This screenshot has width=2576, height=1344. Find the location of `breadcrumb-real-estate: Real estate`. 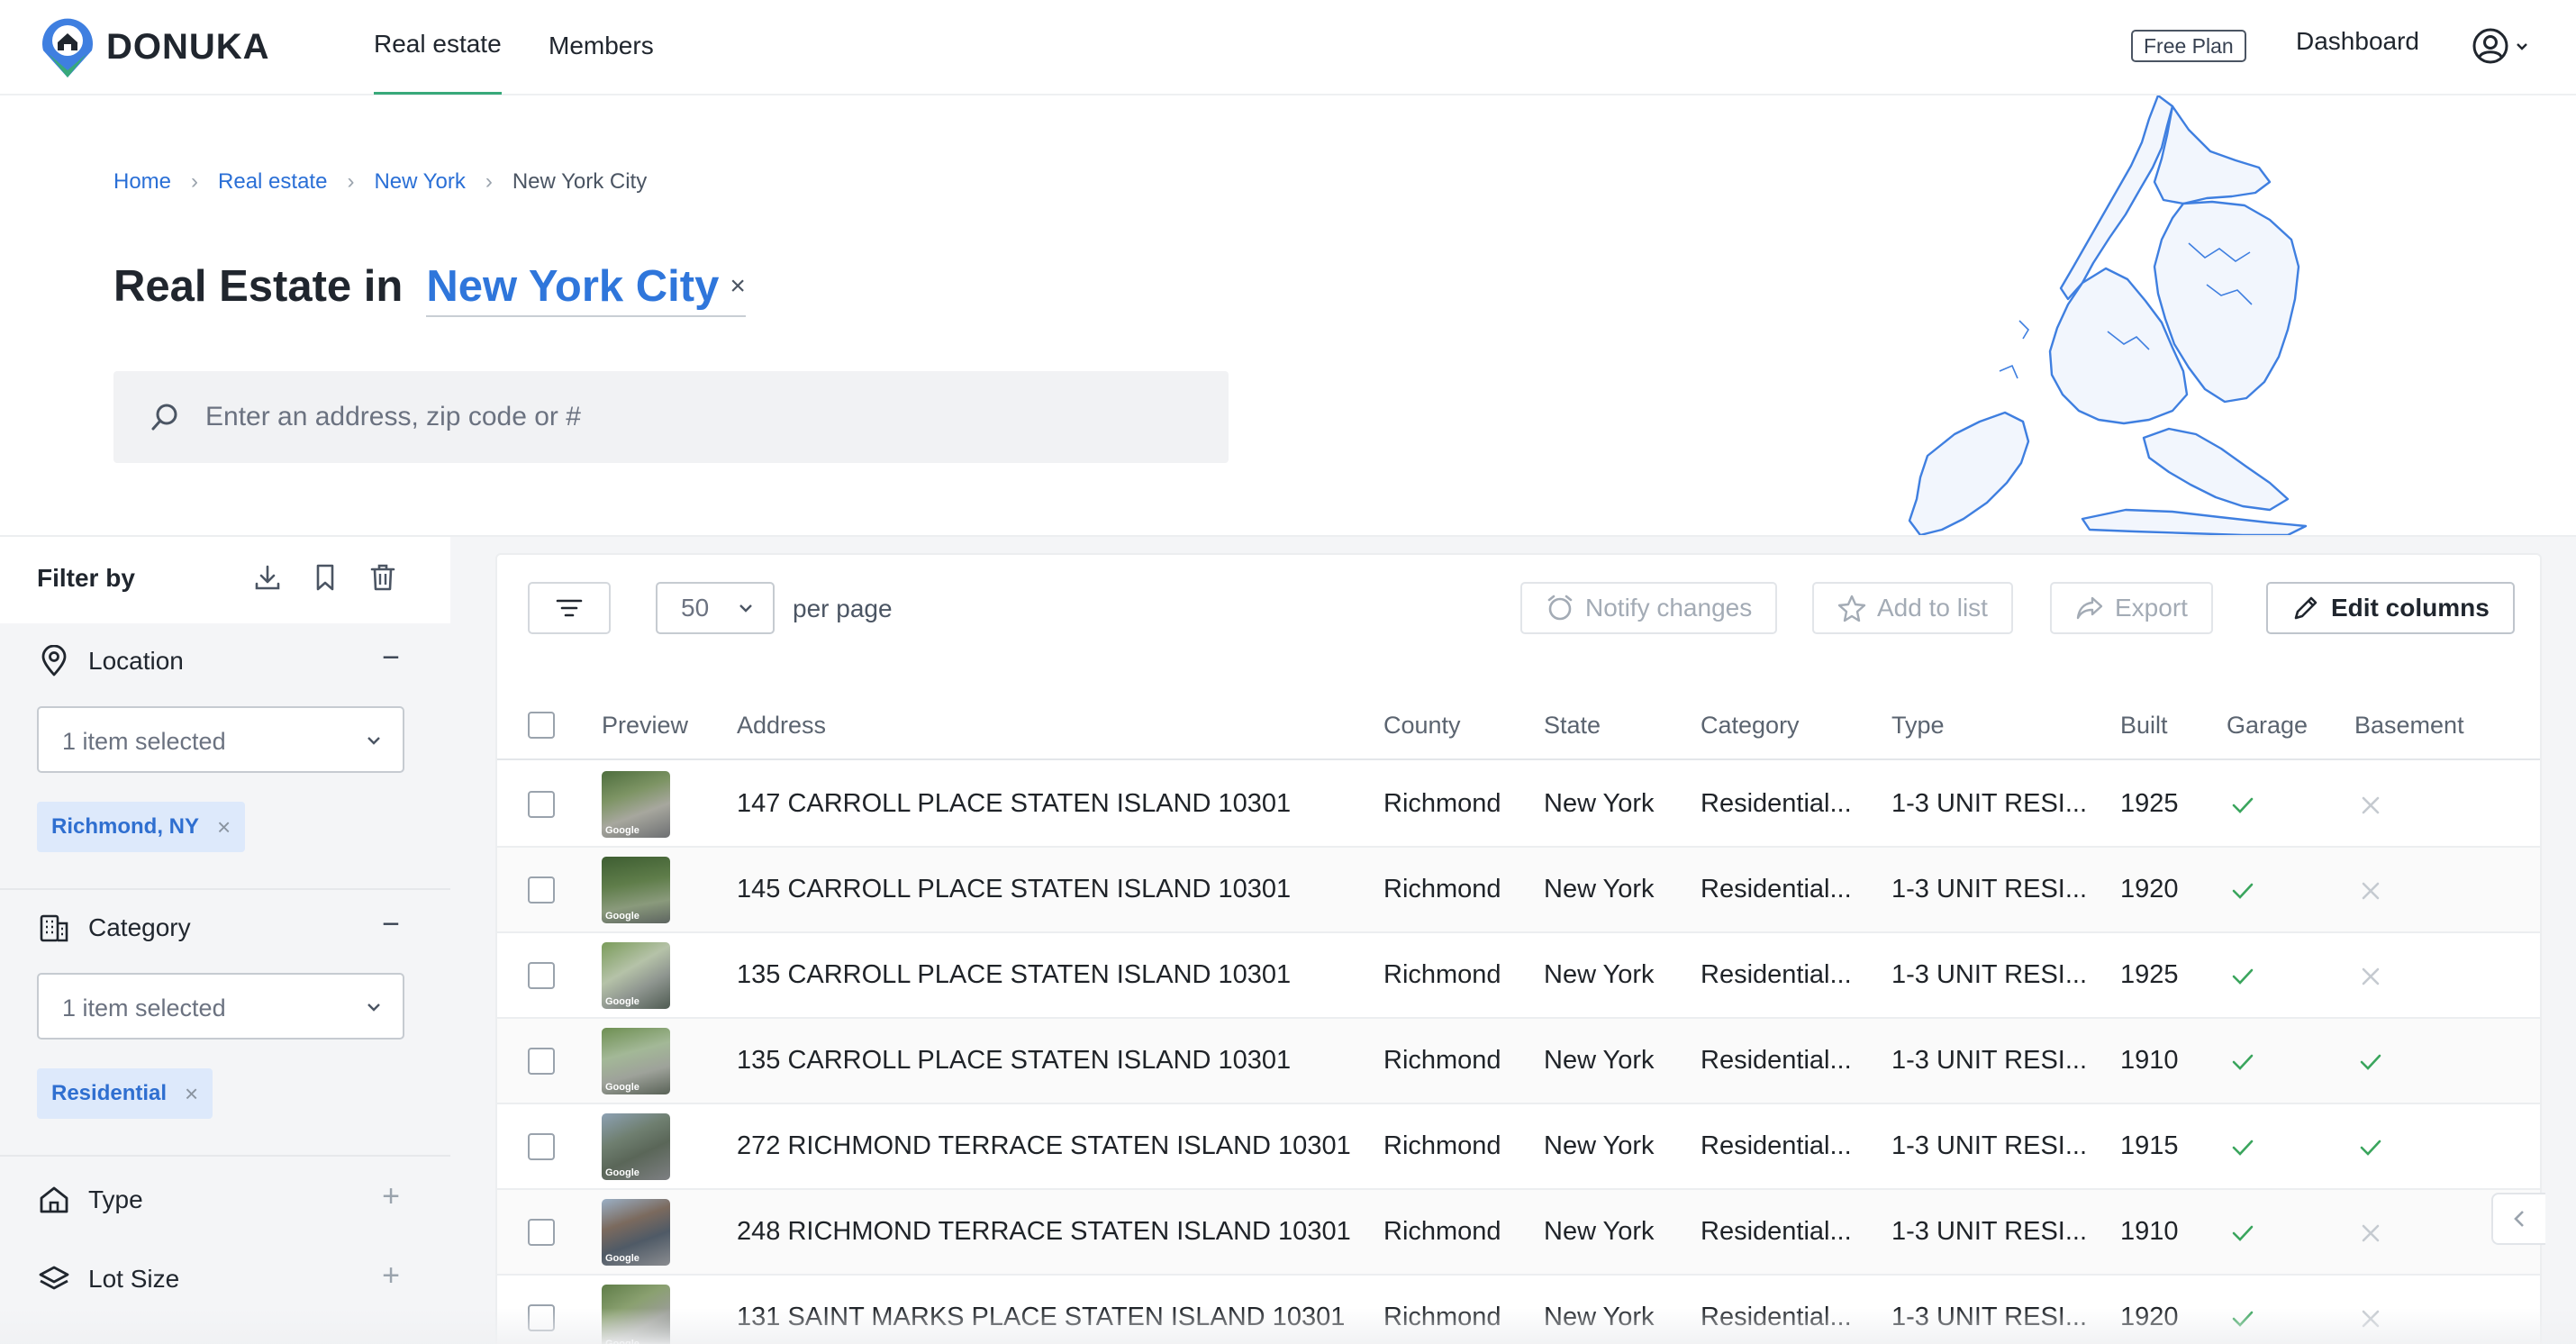

breadcrumb-real-estate: Real estate is located at coordinates (273, 182).